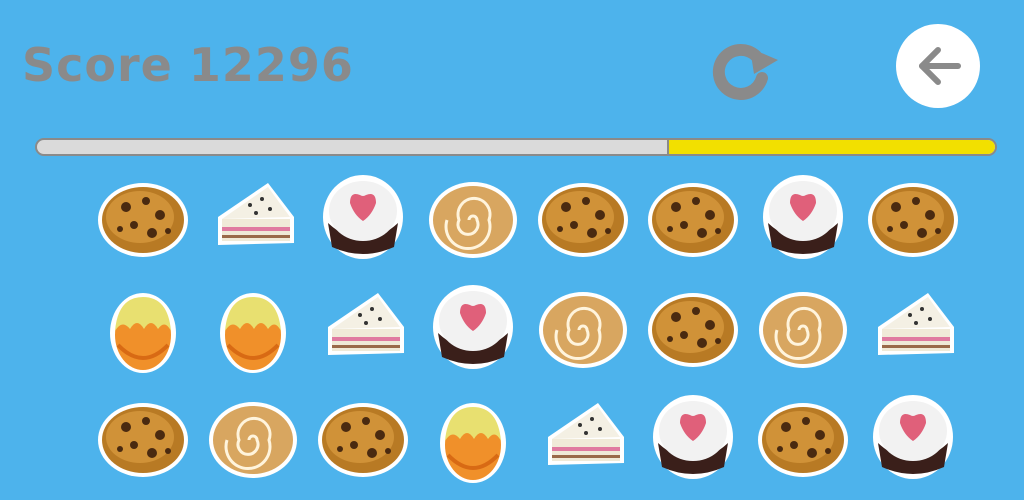 Image resolution: width=1024 pixels, height=500 pixels. What do you see at coordinates (271, 65) in the screenshot?
I see `score-value: 12296` at bounding box center [271, 65].